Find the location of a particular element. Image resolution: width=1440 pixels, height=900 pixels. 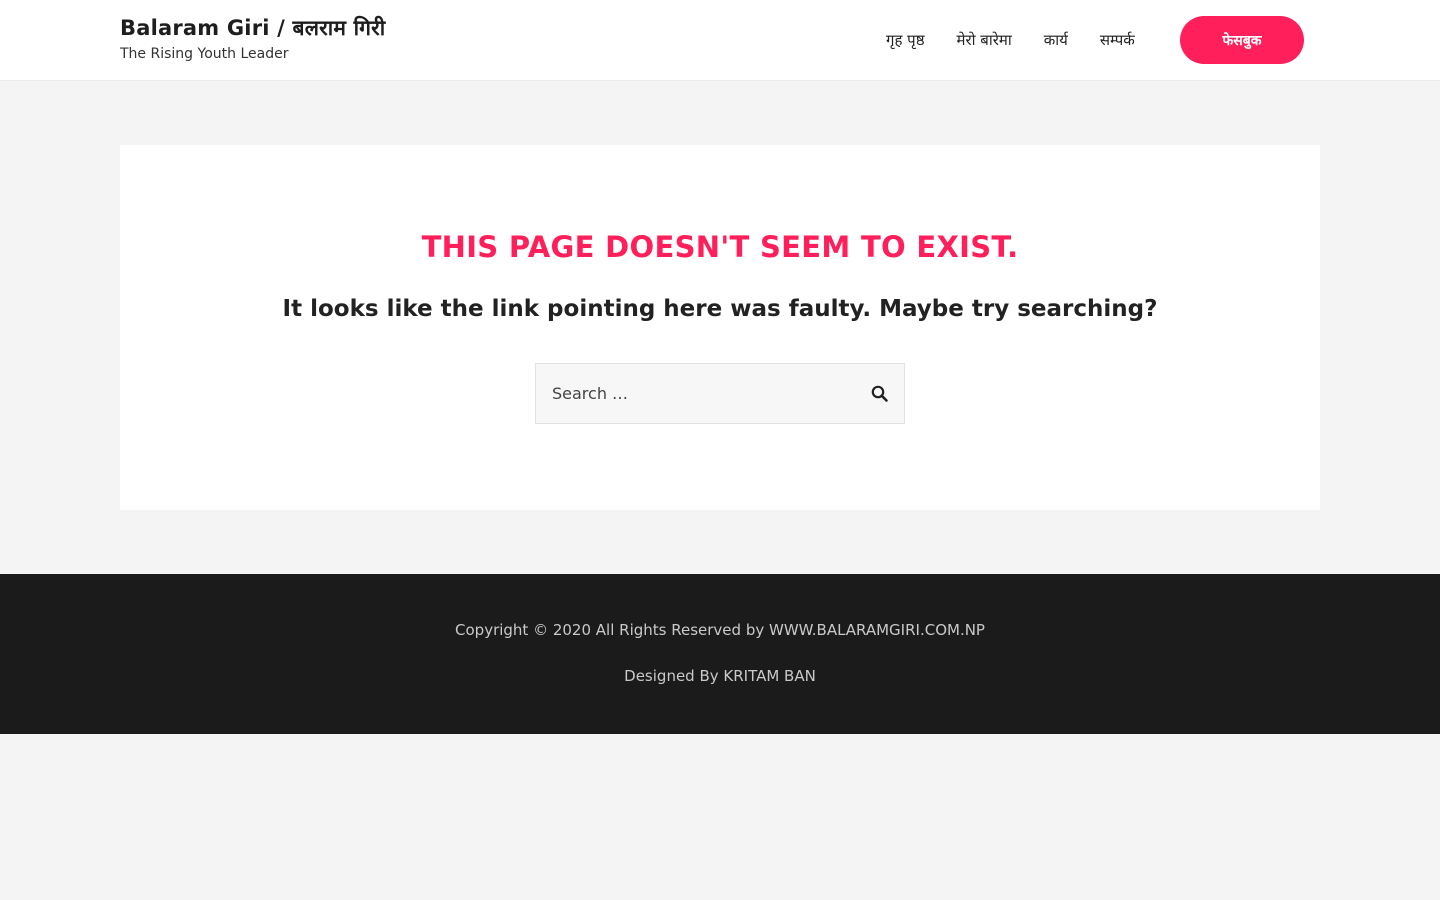

nav-item-work: कार्य is located at coordinates (1056, 40).